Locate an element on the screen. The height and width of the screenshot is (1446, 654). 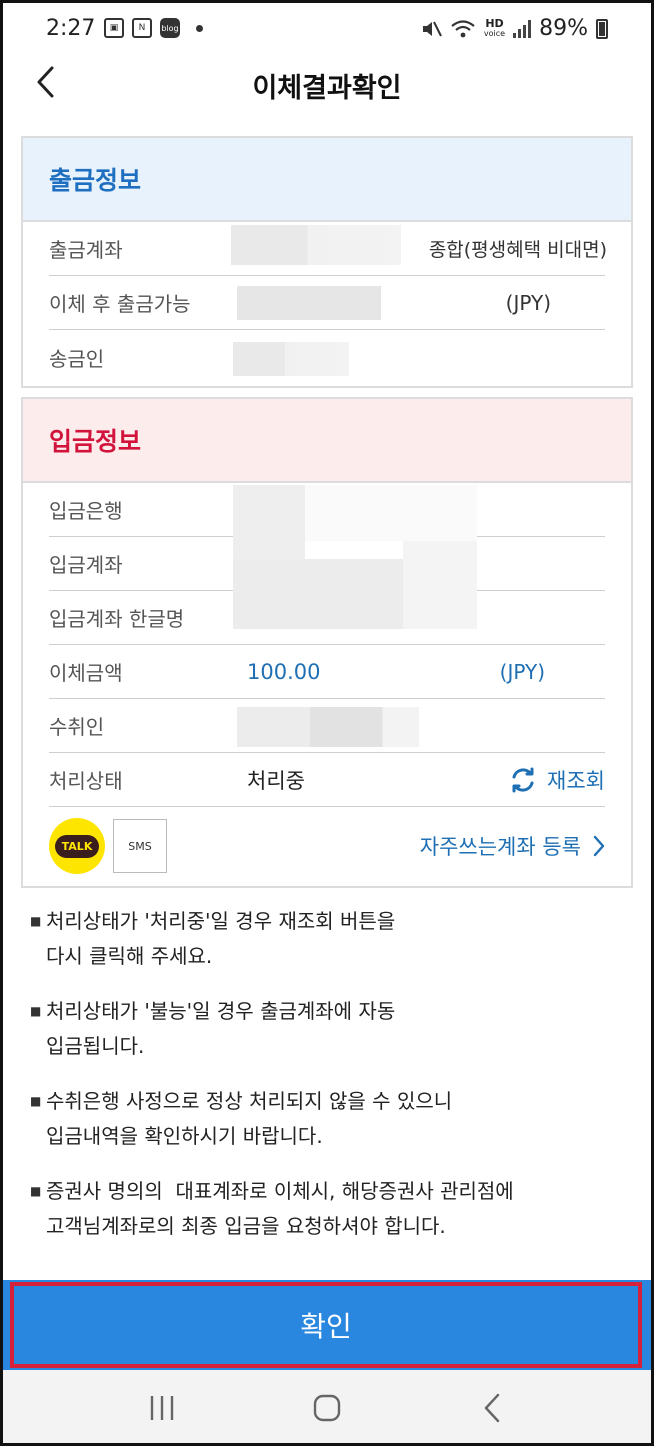
blog-icon: blog is located at coordinates (170, 28).